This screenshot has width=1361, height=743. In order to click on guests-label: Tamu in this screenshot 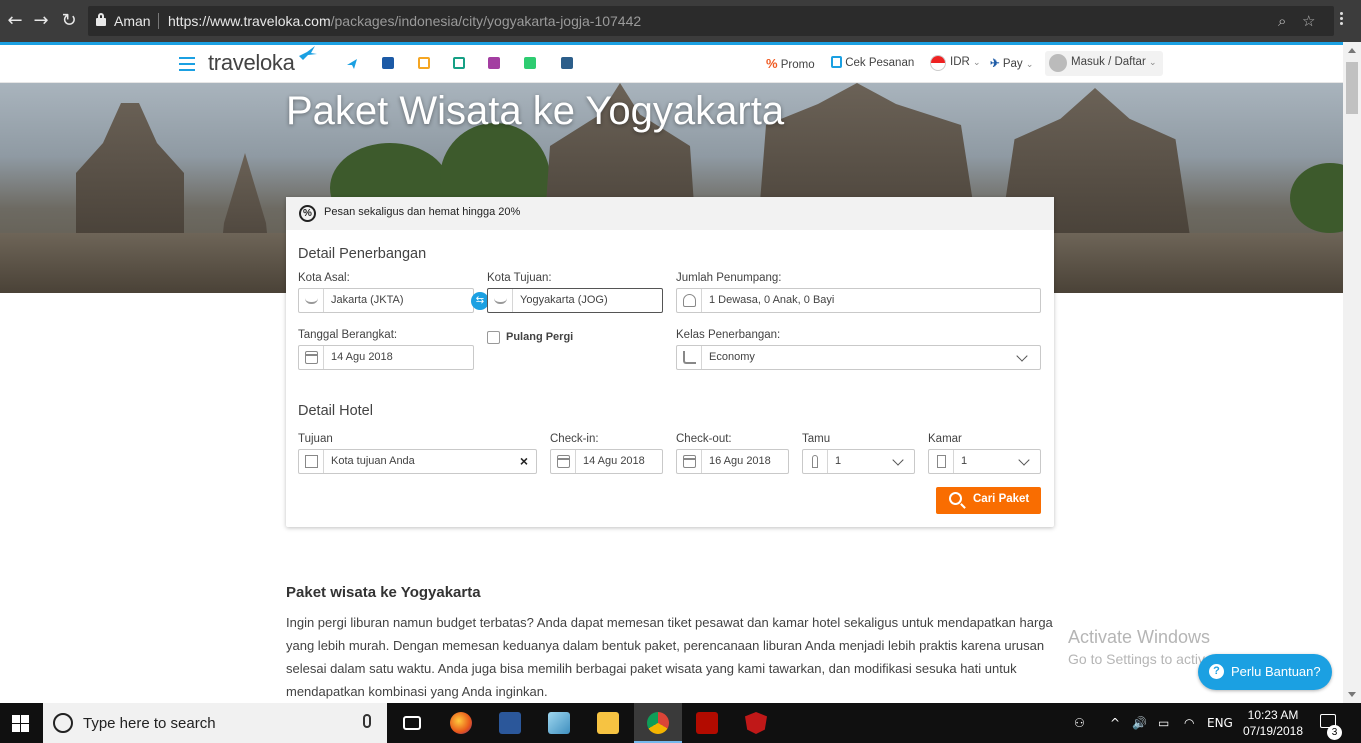, I will do `click(816, 439)`.